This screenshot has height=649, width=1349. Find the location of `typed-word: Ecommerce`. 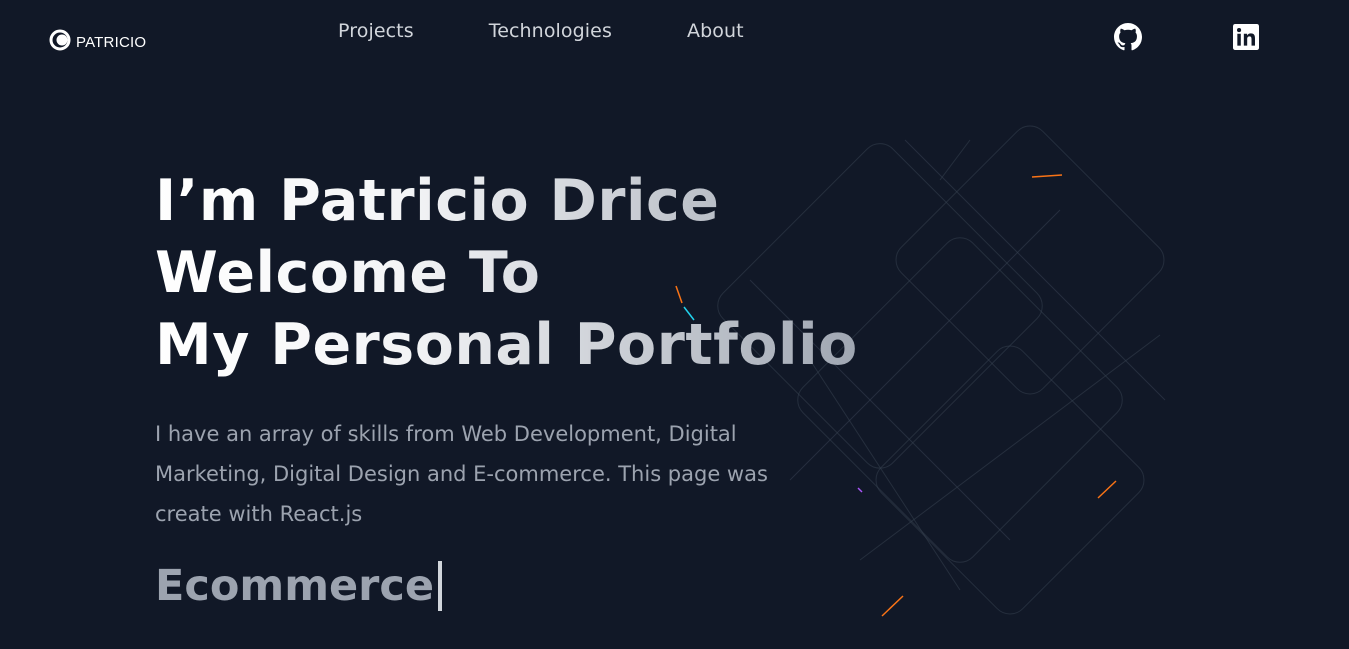

typed-word: Ecommerce is located at coordinates (295, 586).